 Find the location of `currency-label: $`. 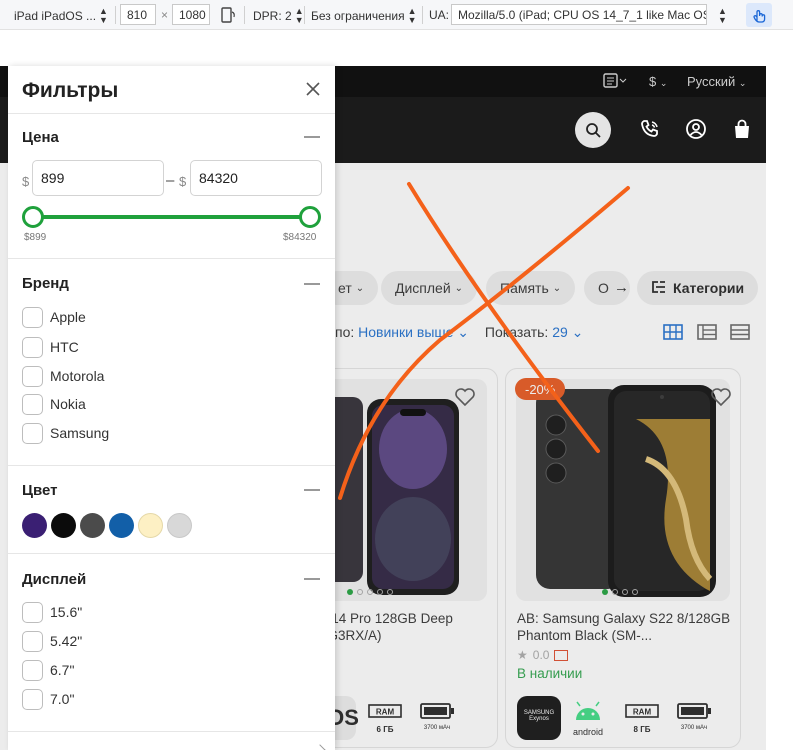

currency-label: $ is located at coordinates (653, 81).